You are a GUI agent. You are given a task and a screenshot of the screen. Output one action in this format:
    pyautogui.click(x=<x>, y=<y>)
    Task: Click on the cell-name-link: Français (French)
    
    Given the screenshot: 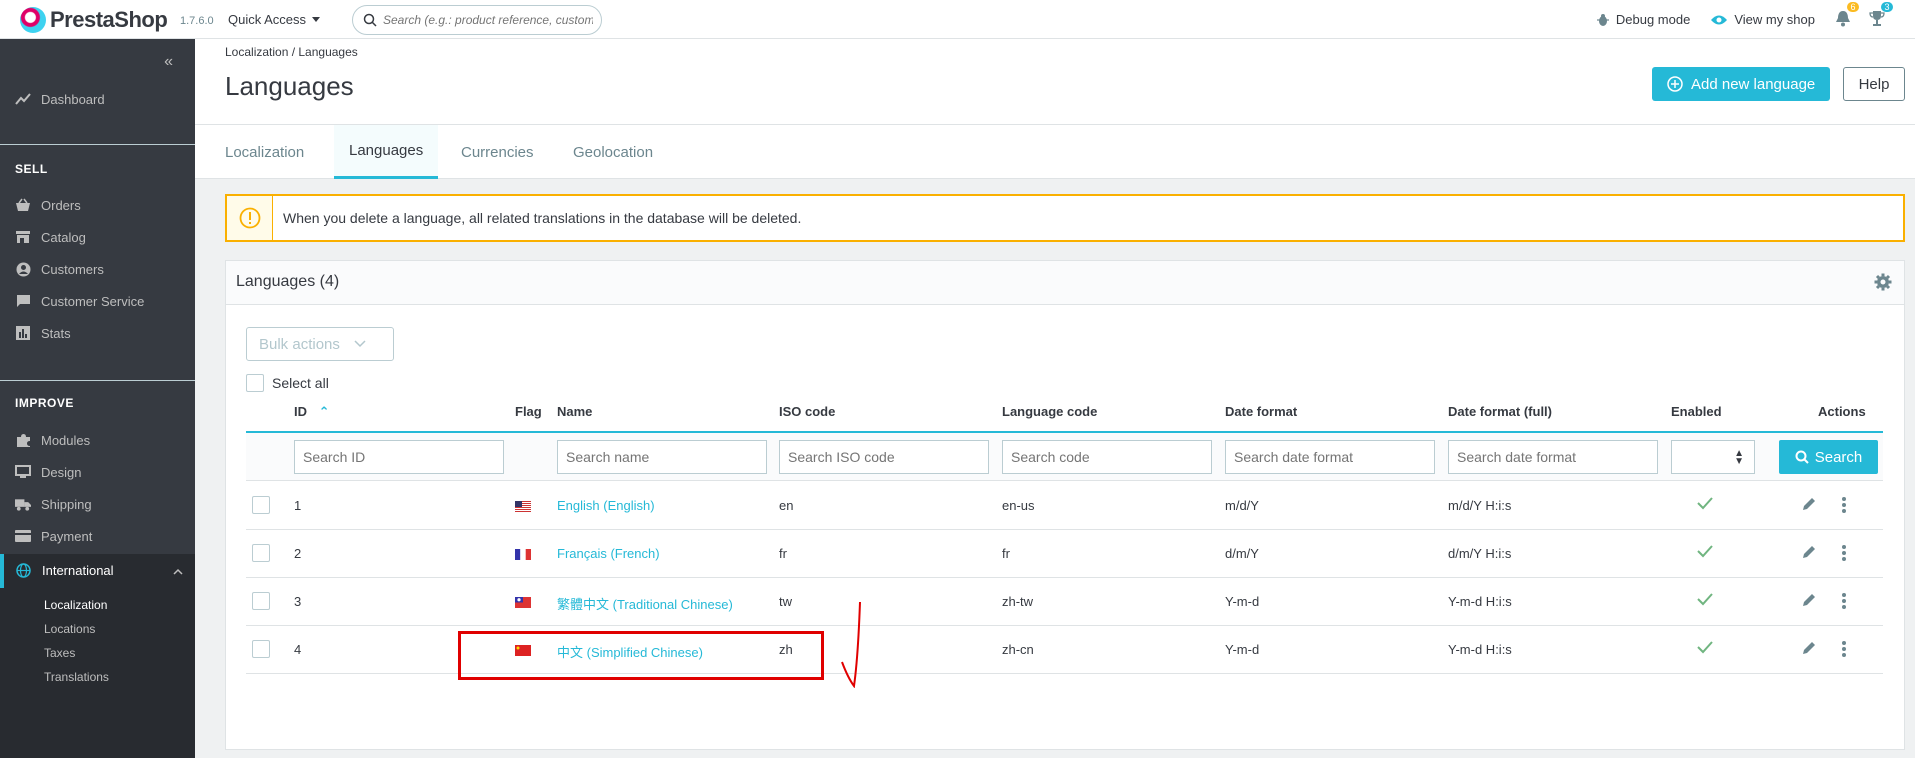 What is the action you would take?
    pyautogui.click(x=608, y=553)
    